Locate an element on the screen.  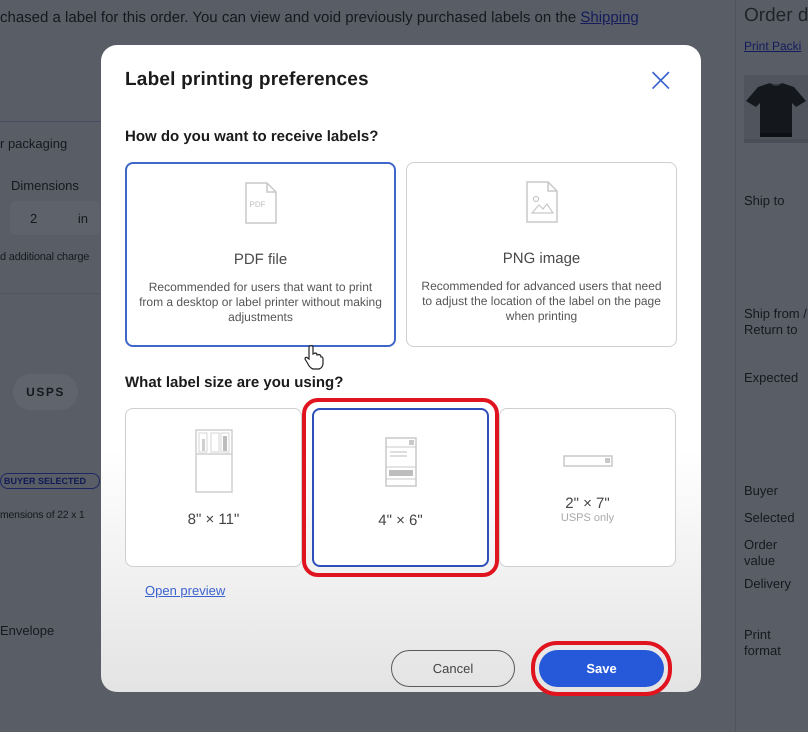
close-button: × is located at coordinates (661, 80).